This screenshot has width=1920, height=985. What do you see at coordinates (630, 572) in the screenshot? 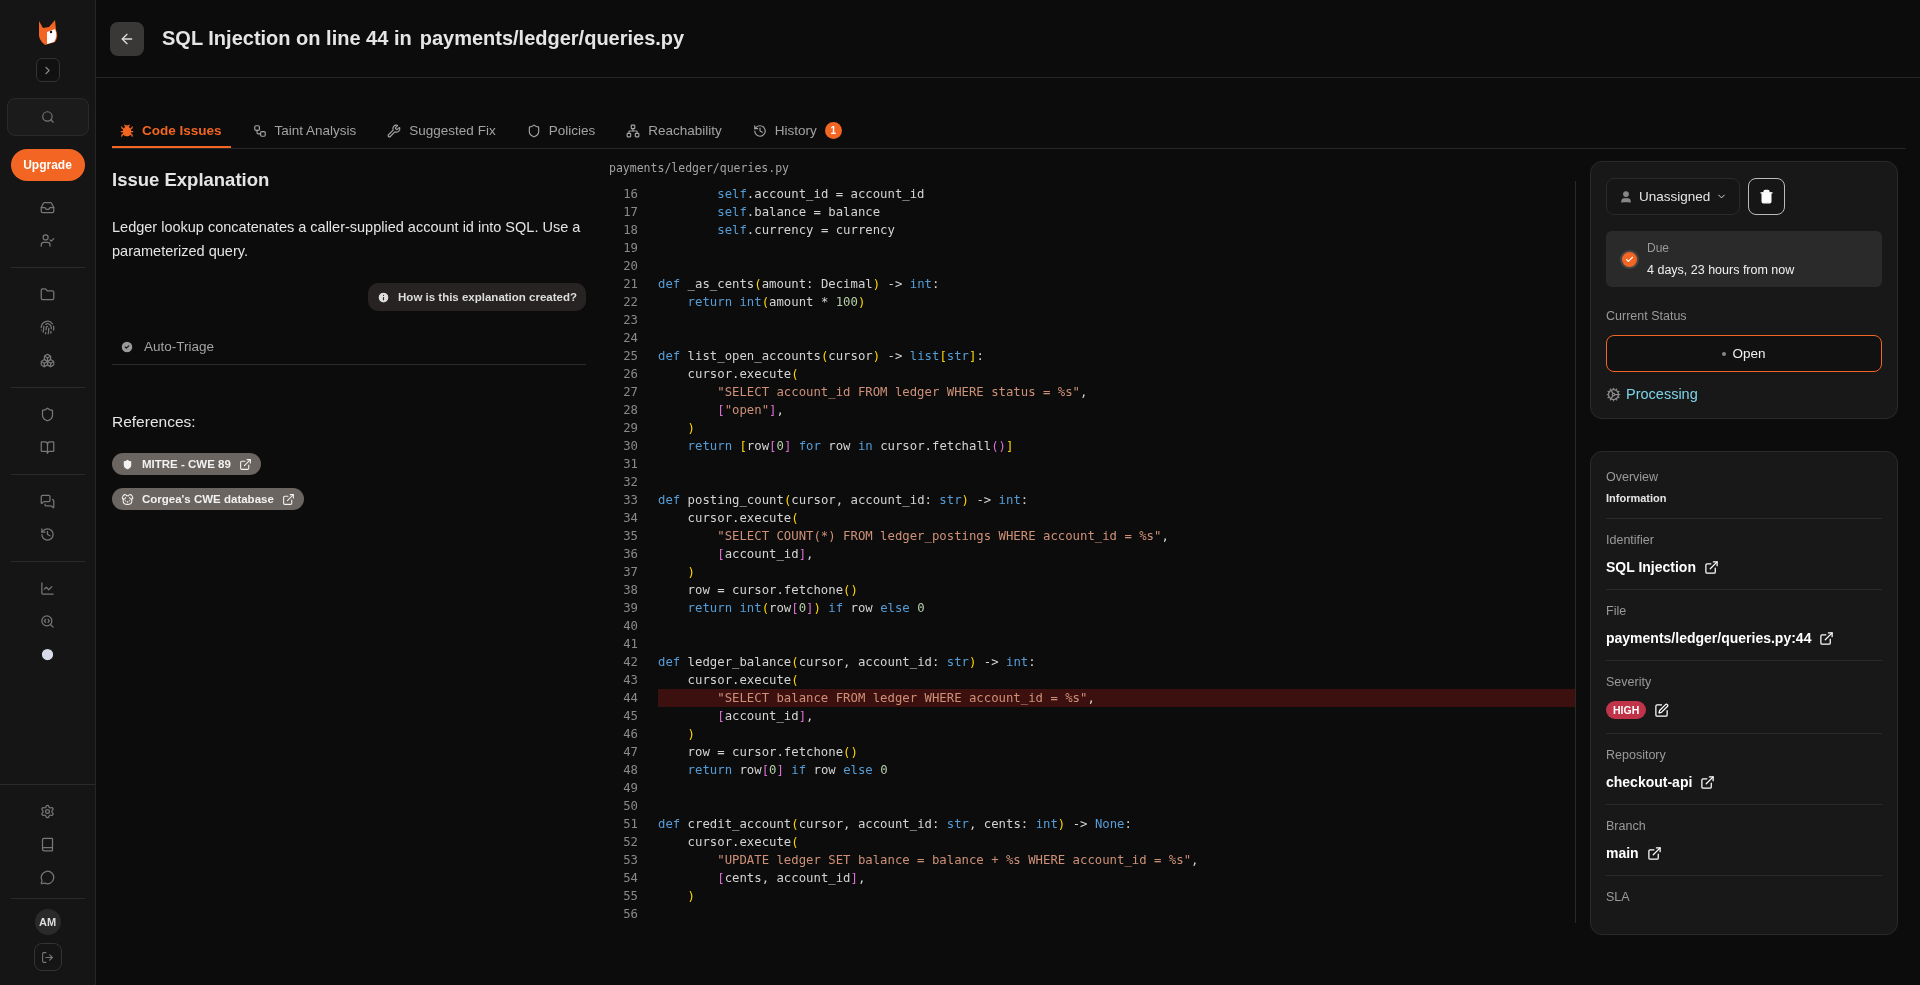
I see `line-number: 37` at bounding box center [630, 572].